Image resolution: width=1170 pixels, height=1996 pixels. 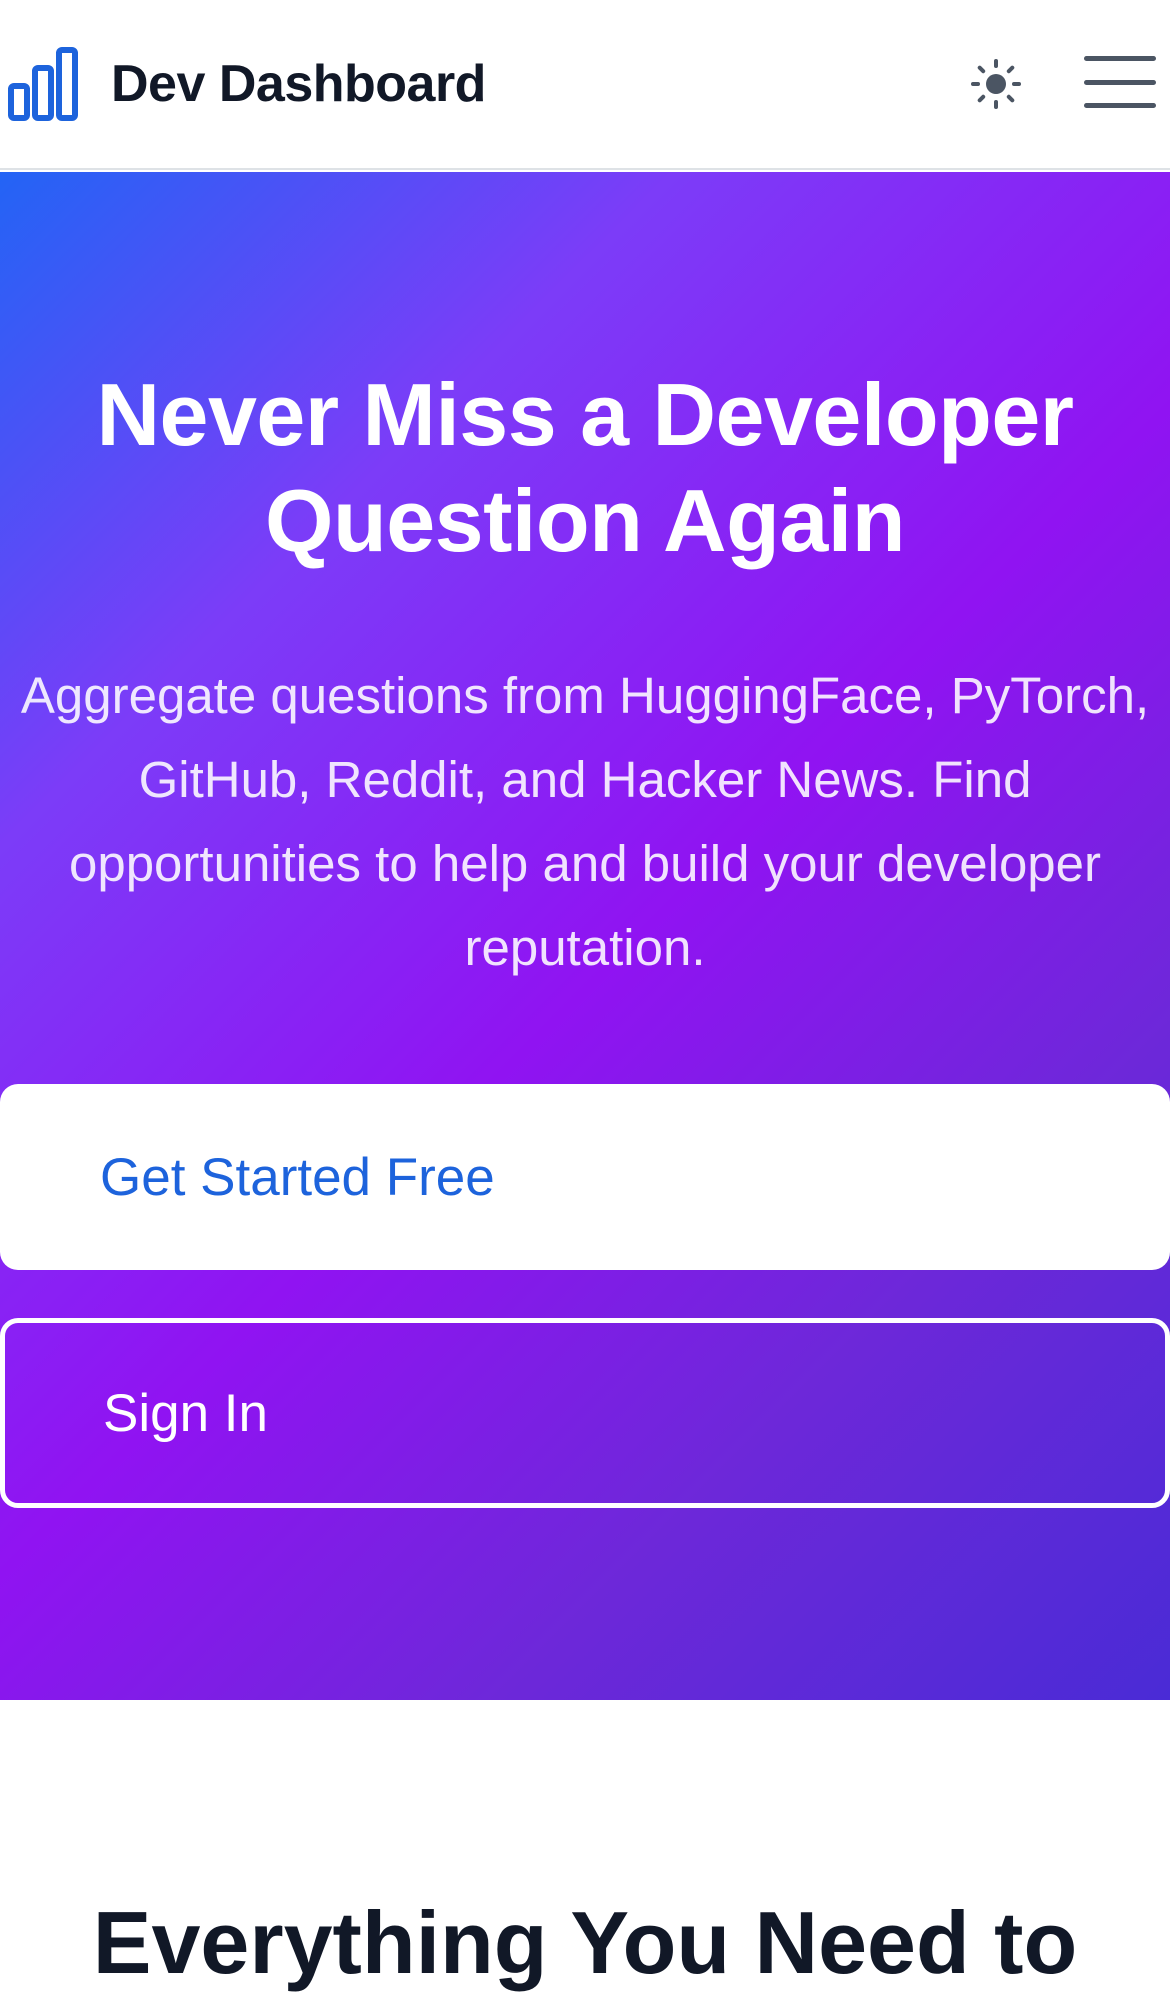 I want to click on navbar: Dev Dashboard, so click(x=585, y=85).